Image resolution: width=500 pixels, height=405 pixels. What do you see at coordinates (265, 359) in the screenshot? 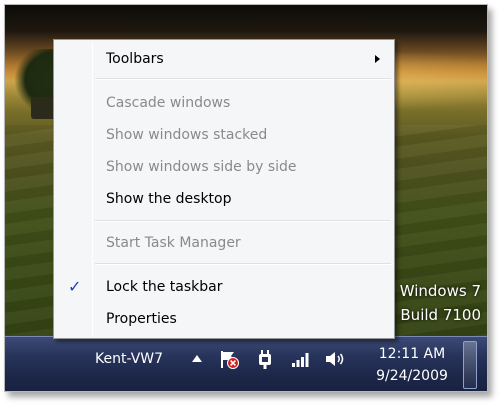
I see `power-plug-icon` at bounding box center [265, 359].